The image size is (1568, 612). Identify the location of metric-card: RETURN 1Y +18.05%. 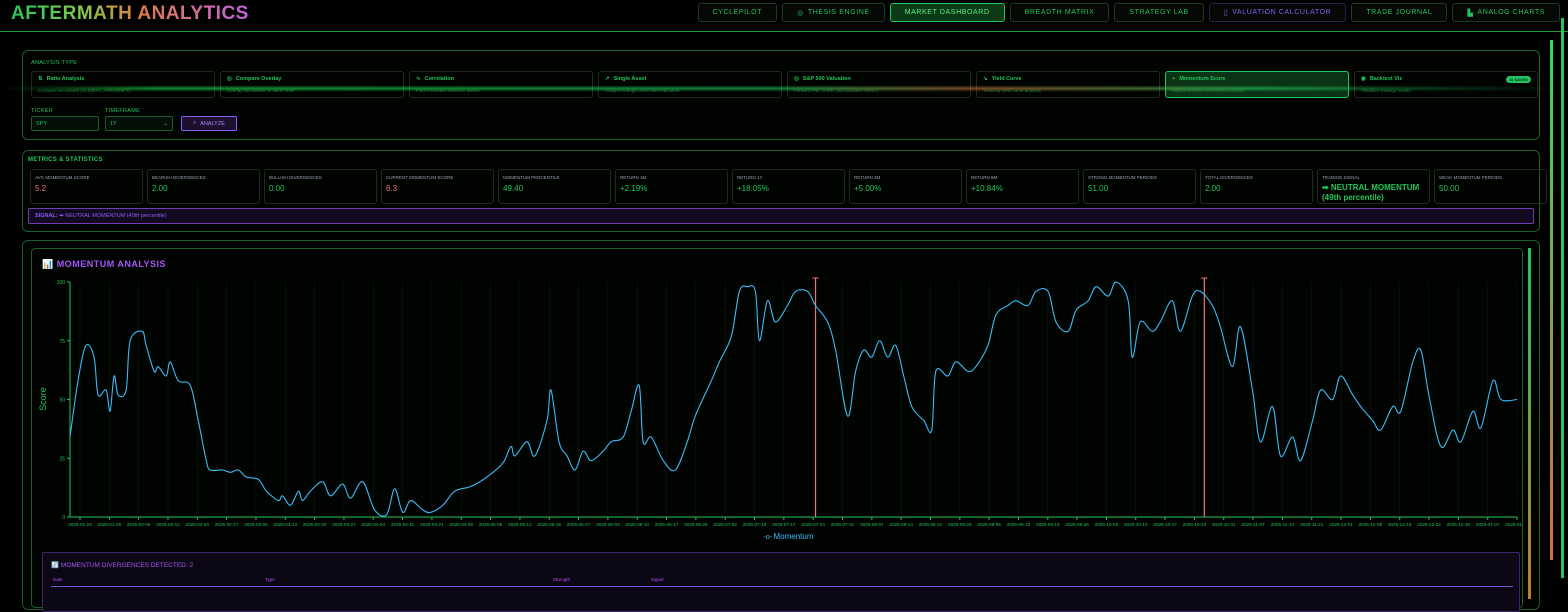
(788, 186).